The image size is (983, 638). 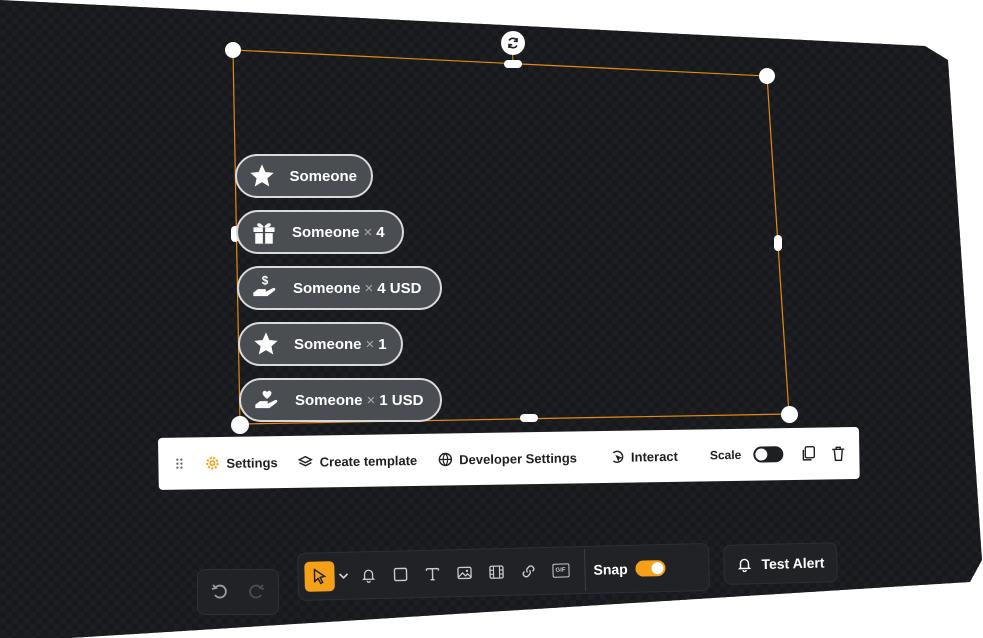 What do you see at coordinates (529, 418) in the screenshot?
I see `resize-handle-bottom` at bounding box center [529, 418].